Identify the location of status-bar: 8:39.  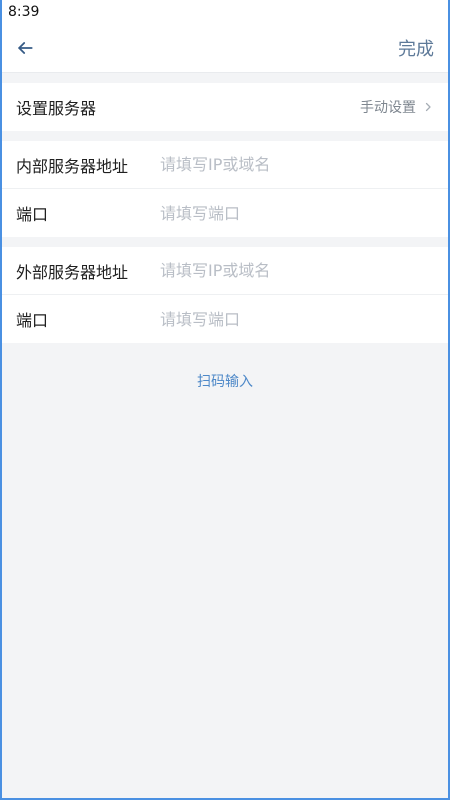
(225, 12).